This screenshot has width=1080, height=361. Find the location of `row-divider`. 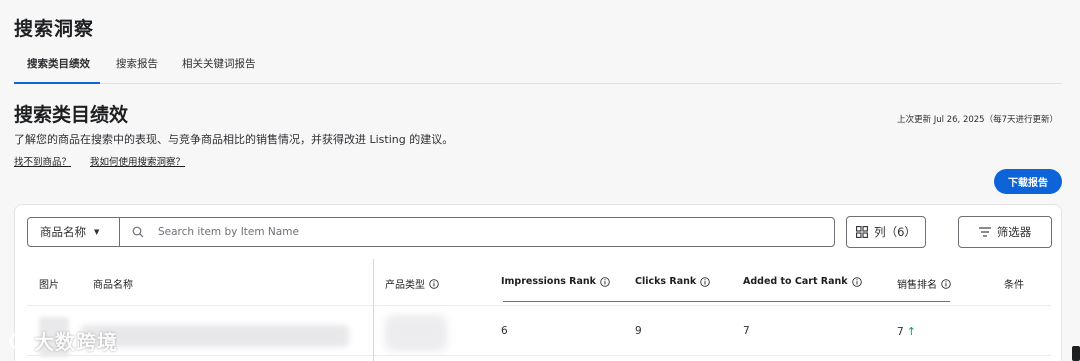

row-divider is located at coordinates (539, 355).